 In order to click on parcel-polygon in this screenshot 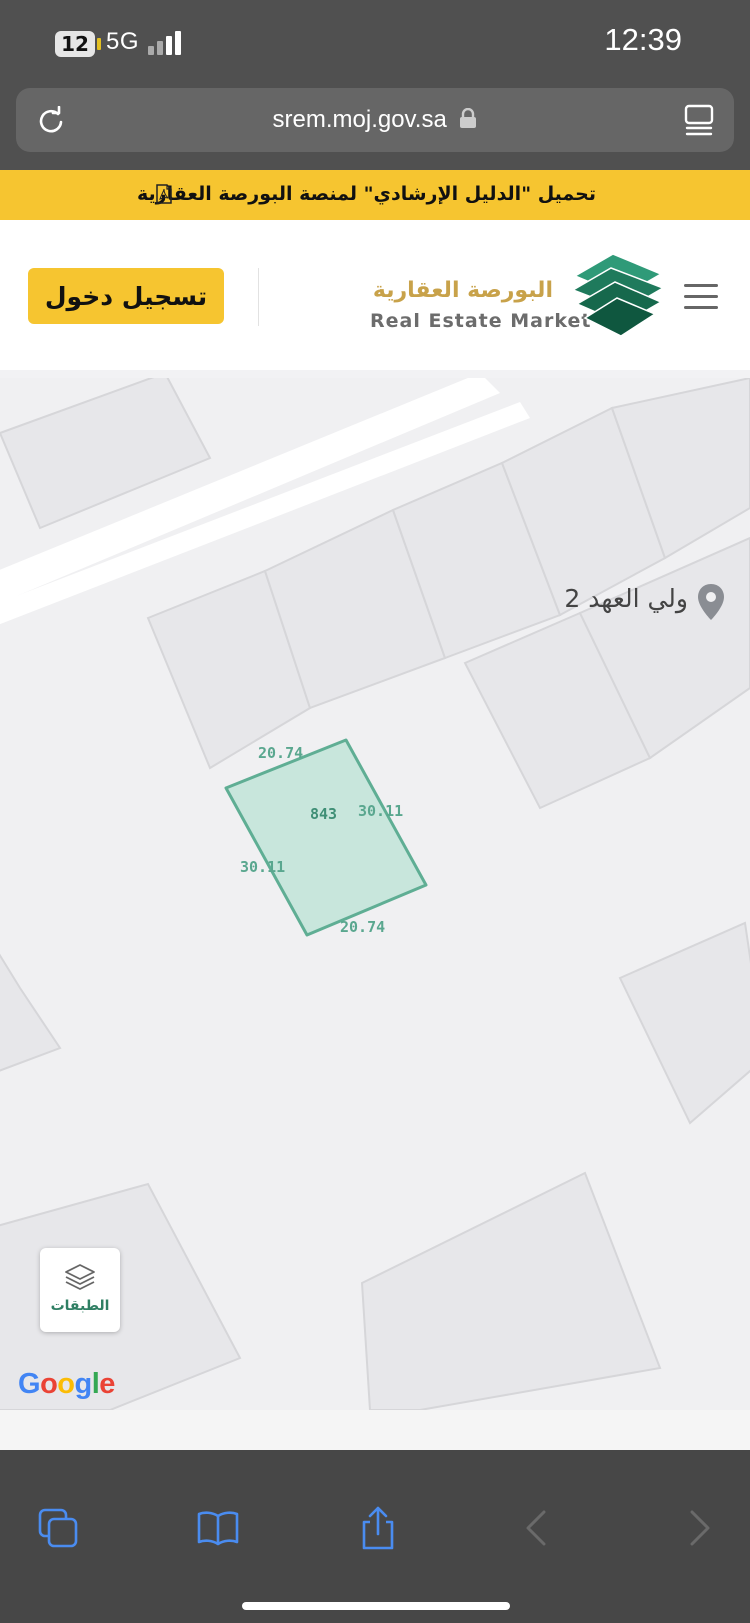, I will do `click(326, 837)`.